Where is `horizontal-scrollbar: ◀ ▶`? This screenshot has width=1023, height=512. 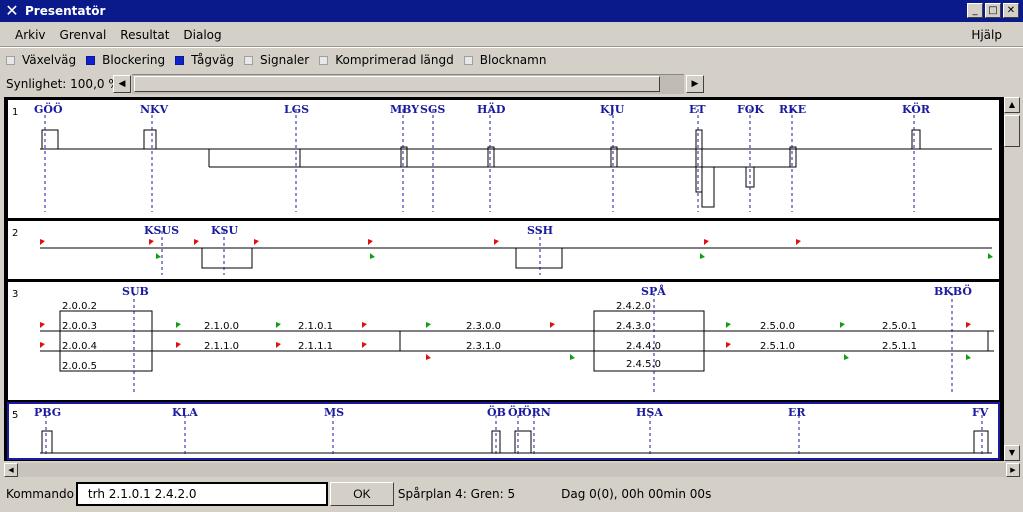 horizontal-scrollbar: ◀ ▶ is located at coordinates (512, 470).